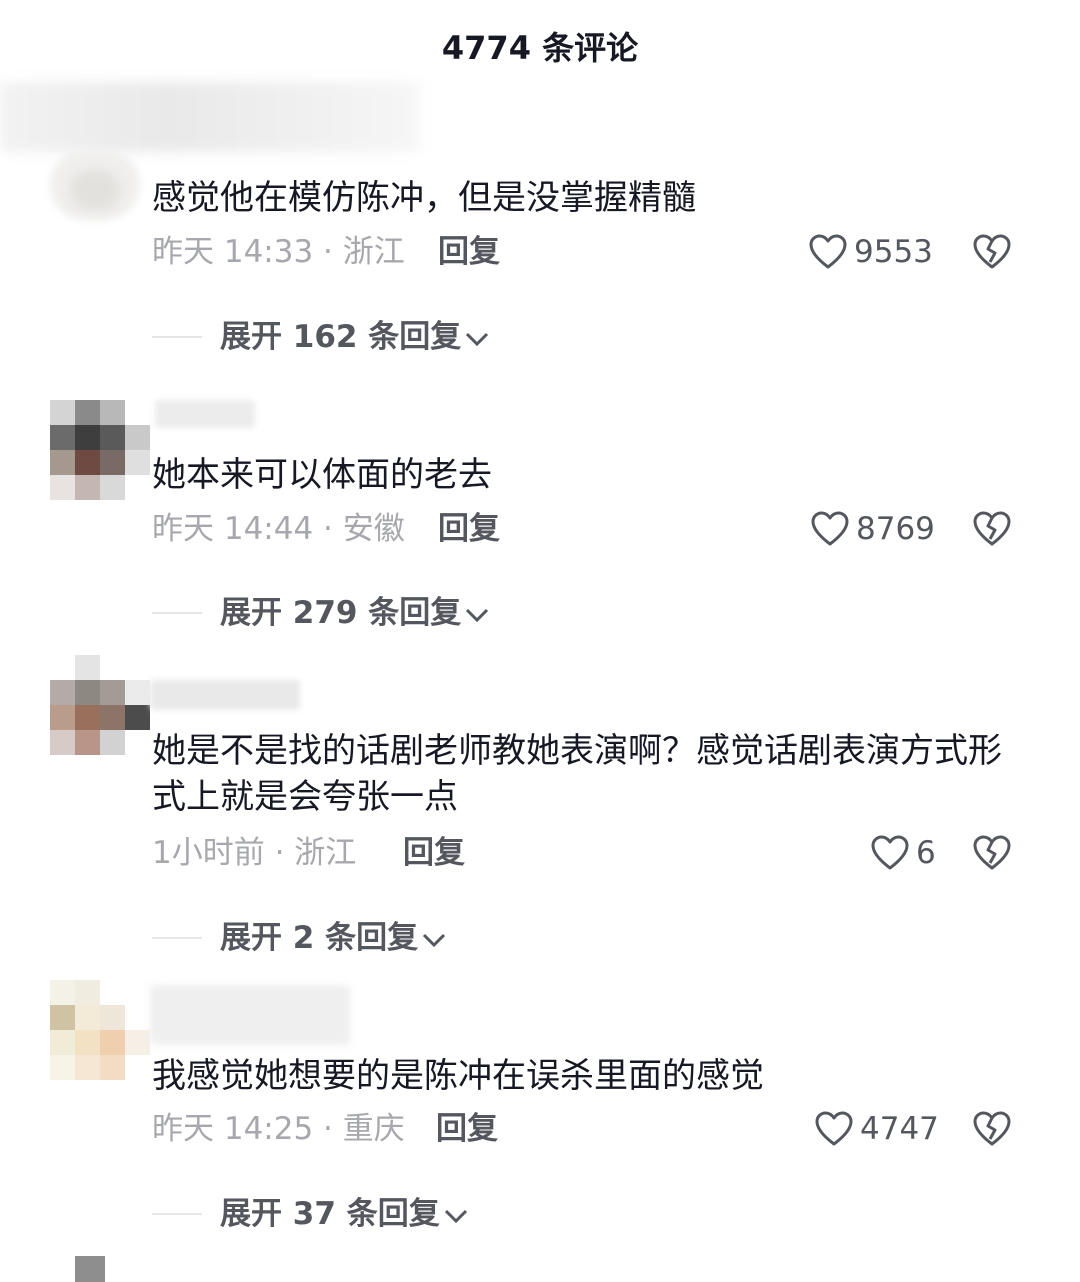 This screenshot has height=1282, width=1080. I want to click on like-button: 9553, so click(870, 252).